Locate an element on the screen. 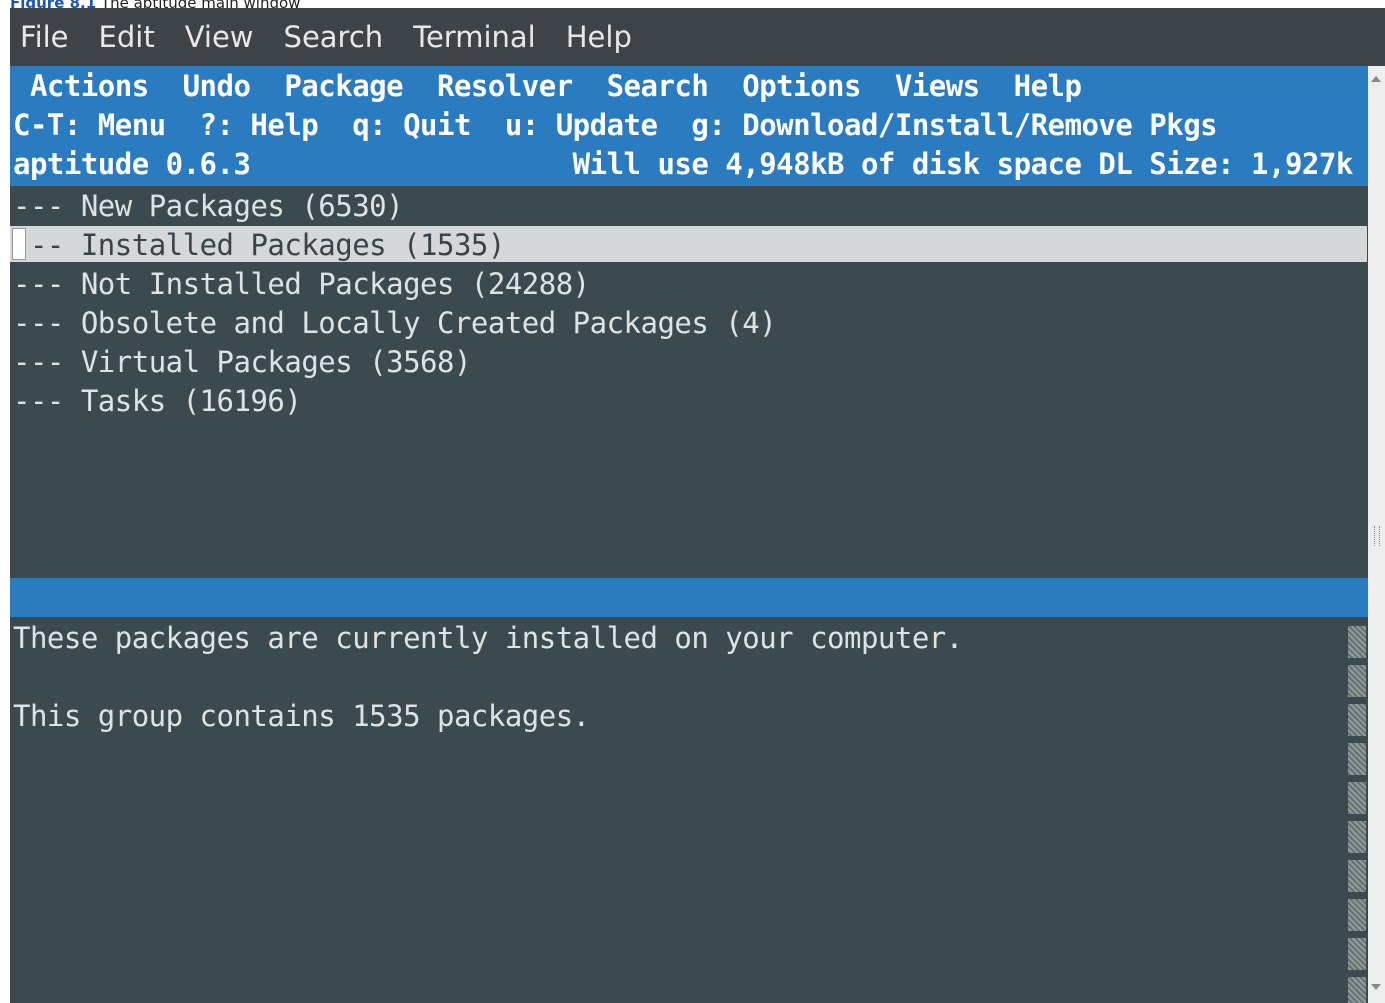  menu-terminal: Terminal is located at coordinates (474, 37).